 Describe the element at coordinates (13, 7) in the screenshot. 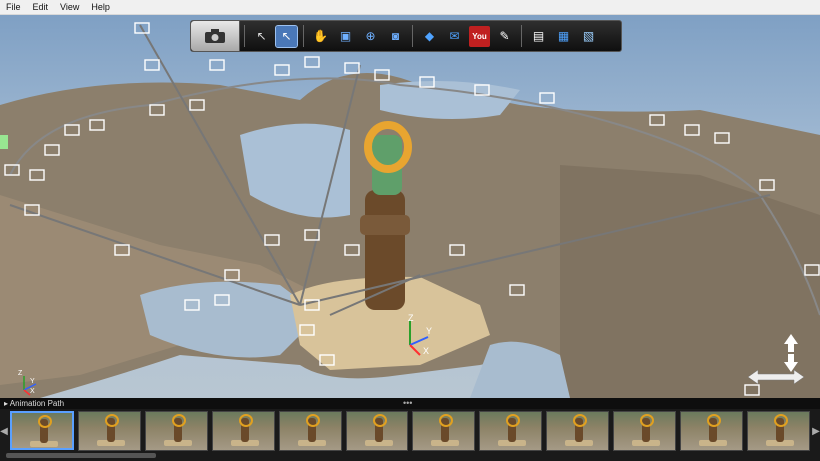

I see `menu-file: File` at that location.